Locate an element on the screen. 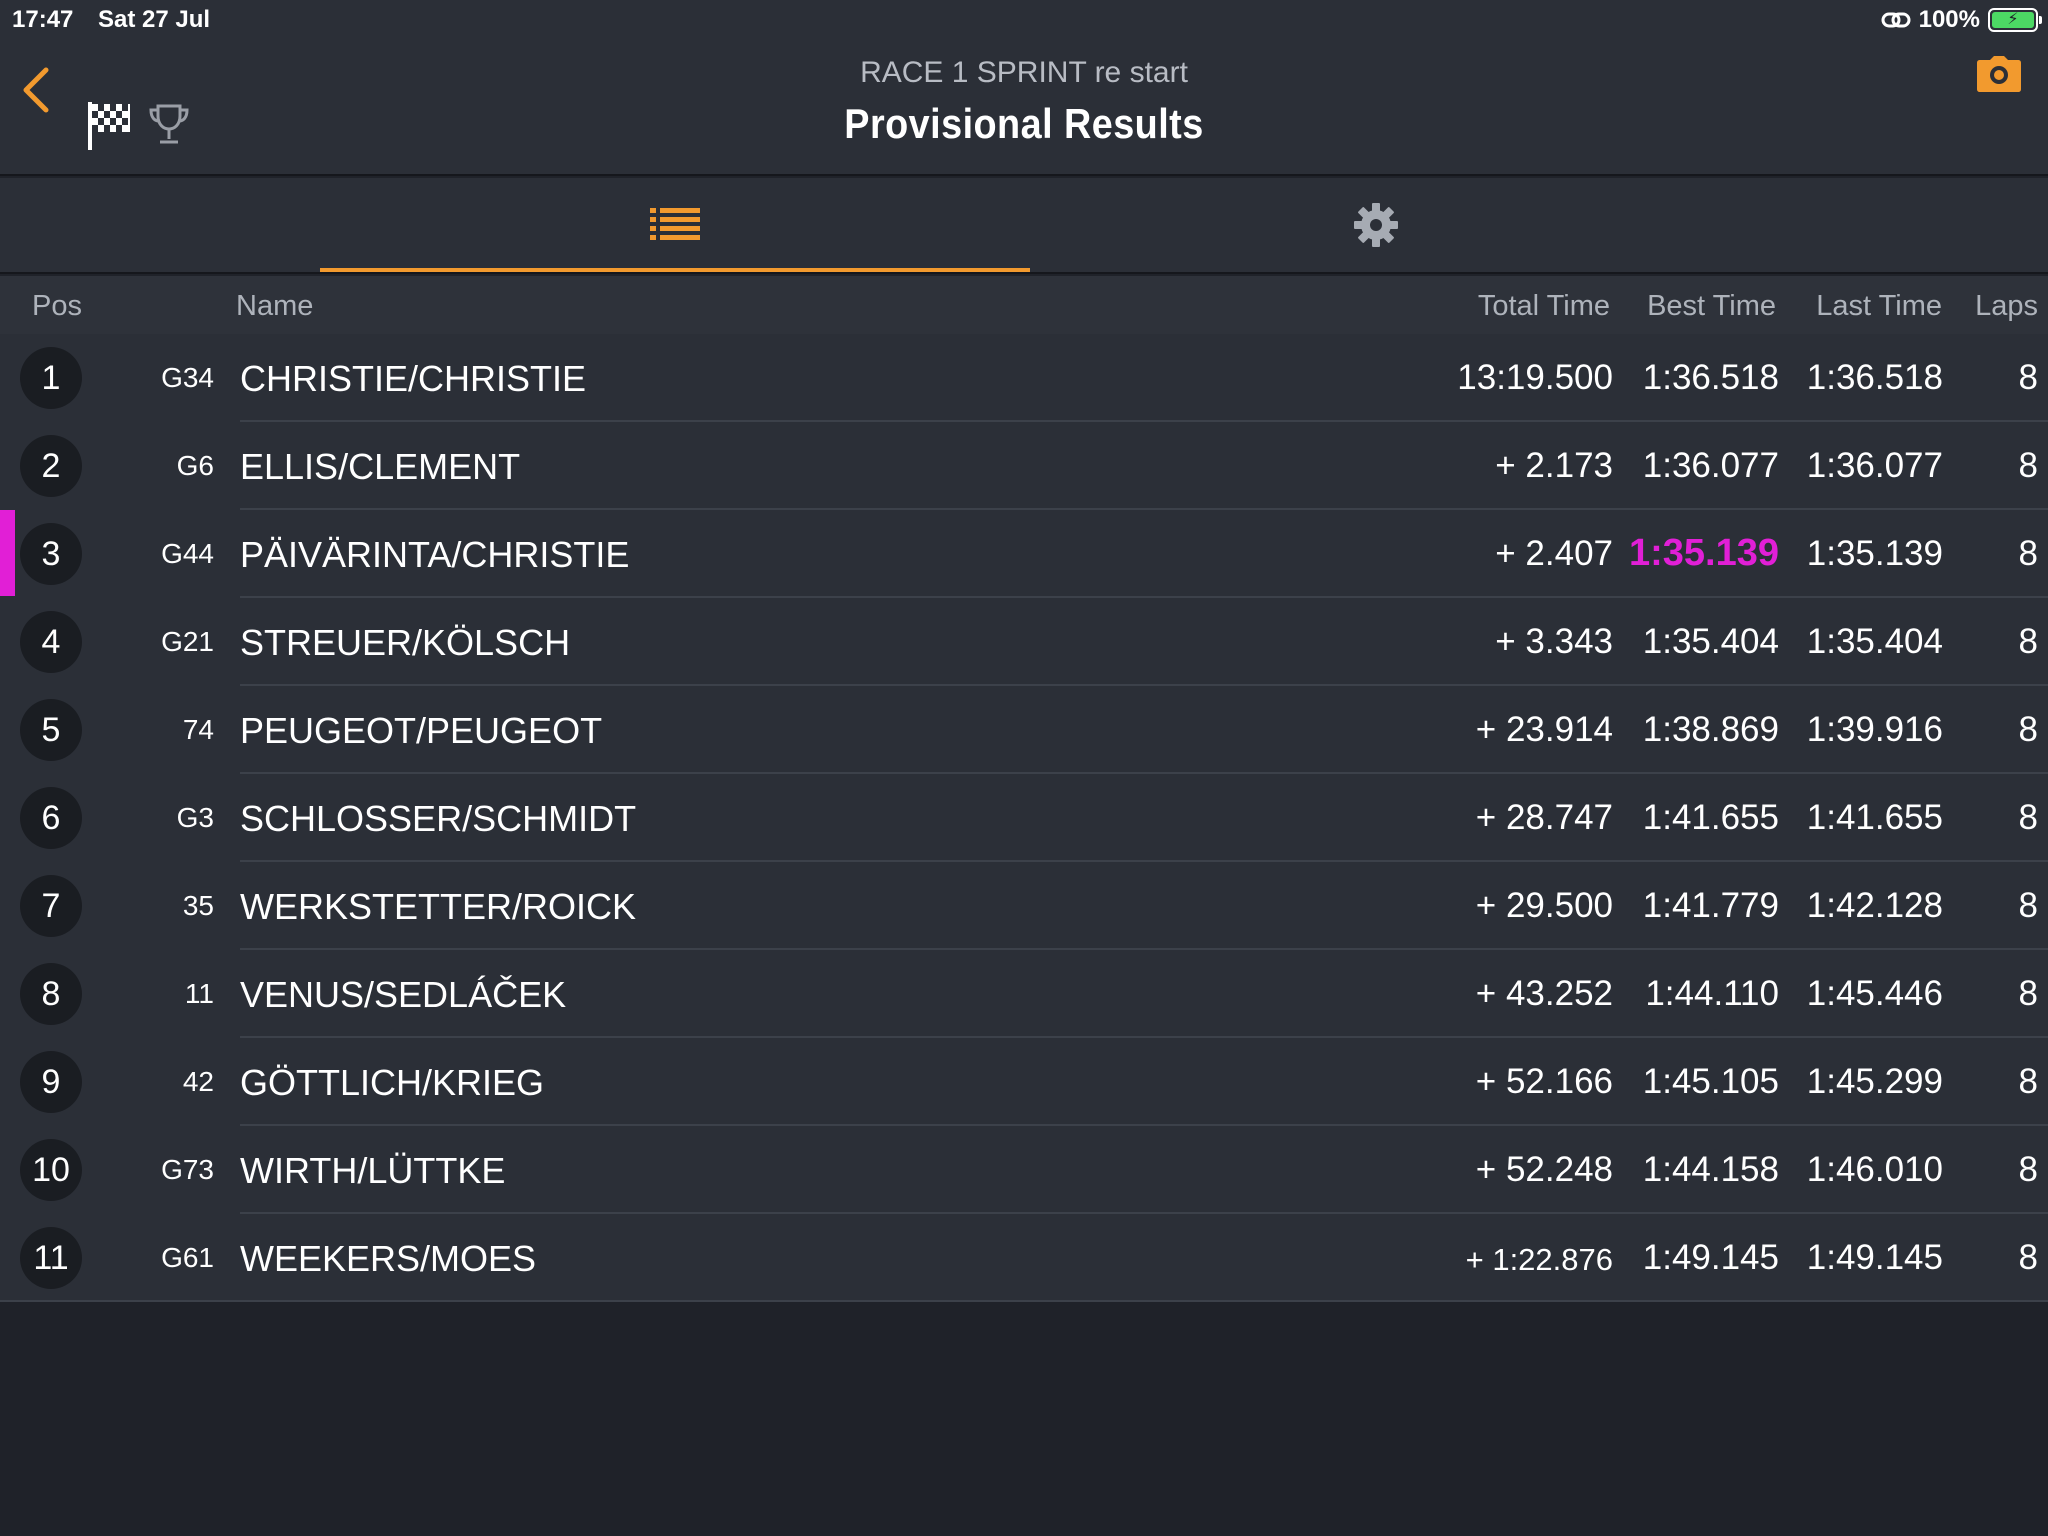 The width and height of the screenshot is (2048, 1536). car-number: 74 is located at coordinates (198, 729).